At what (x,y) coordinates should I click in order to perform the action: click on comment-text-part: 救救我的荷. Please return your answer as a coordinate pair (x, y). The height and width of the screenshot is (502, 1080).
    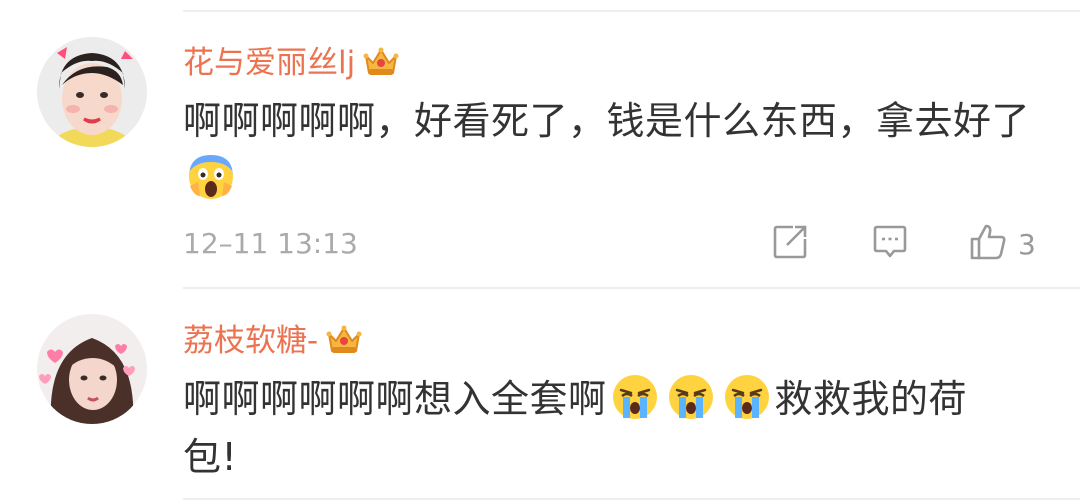
    Looking at the image, I should click on (871, 399).